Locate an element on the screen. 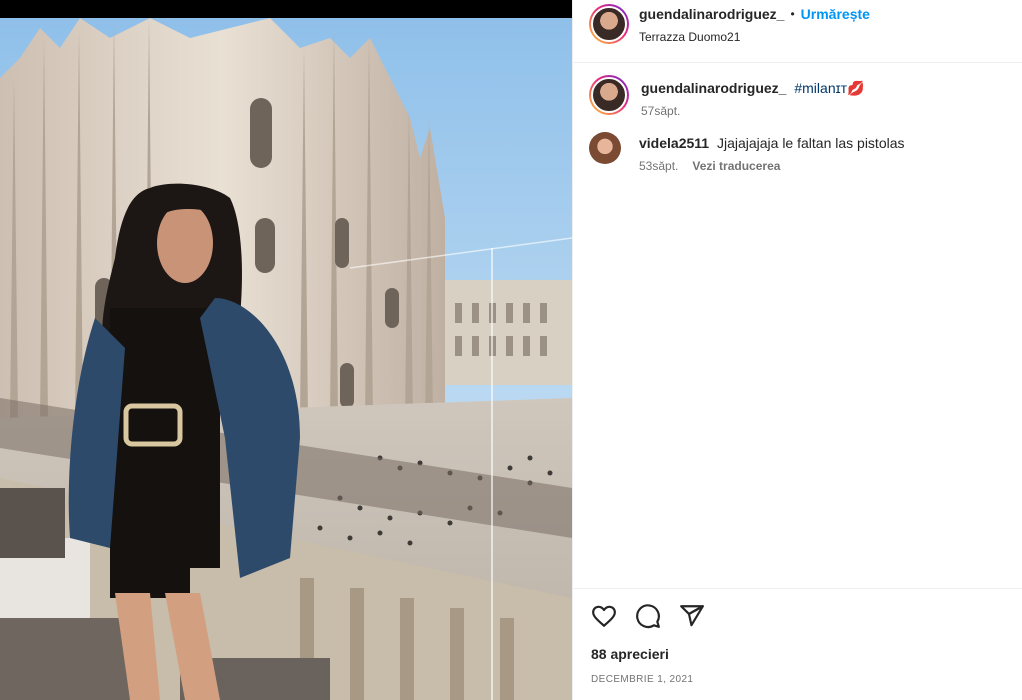  caption-username: guendalinarodriguez_ is located at coordinates (713, 88).